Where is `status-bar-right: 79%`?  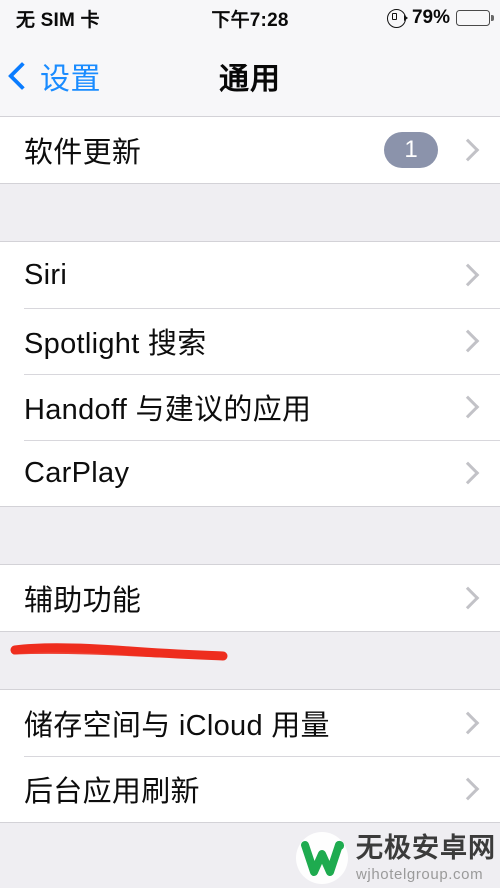 status-bar-right: 79% is located at coordinates (440, 18).